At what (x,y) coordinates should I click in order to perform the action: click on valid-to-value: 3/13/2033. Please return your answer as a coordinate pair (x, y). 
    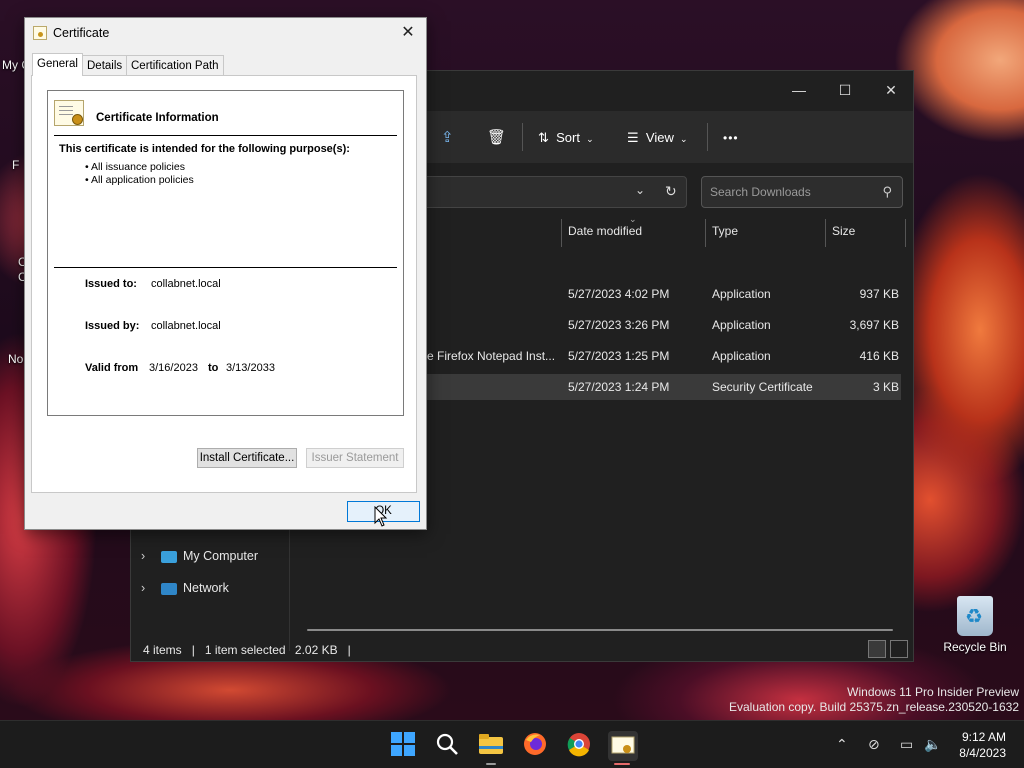
    Looking at the image, I should click on (250, 368).